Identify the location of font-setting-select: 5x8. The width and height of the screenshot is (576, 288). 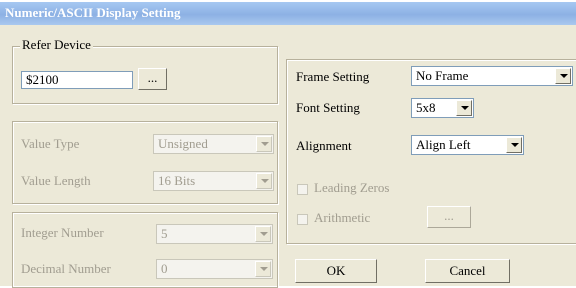
(442, 108).